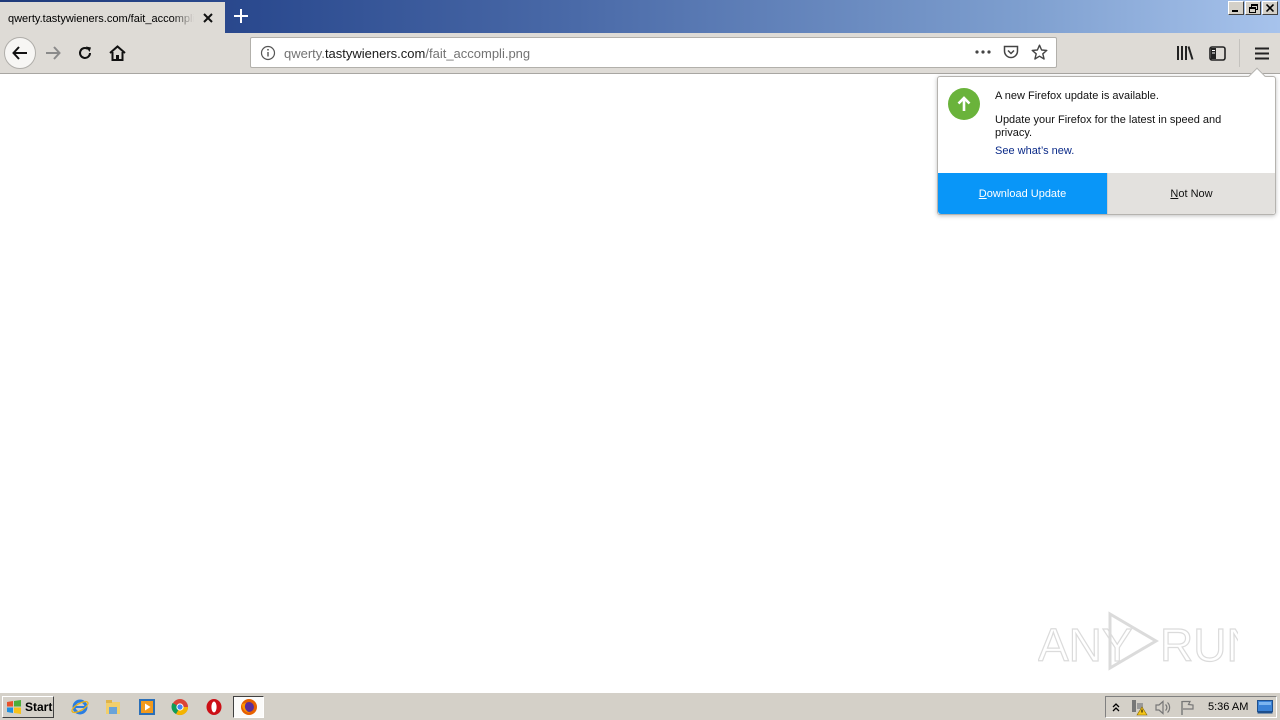  I want to click on app-menu-button, so click(1262, 53).